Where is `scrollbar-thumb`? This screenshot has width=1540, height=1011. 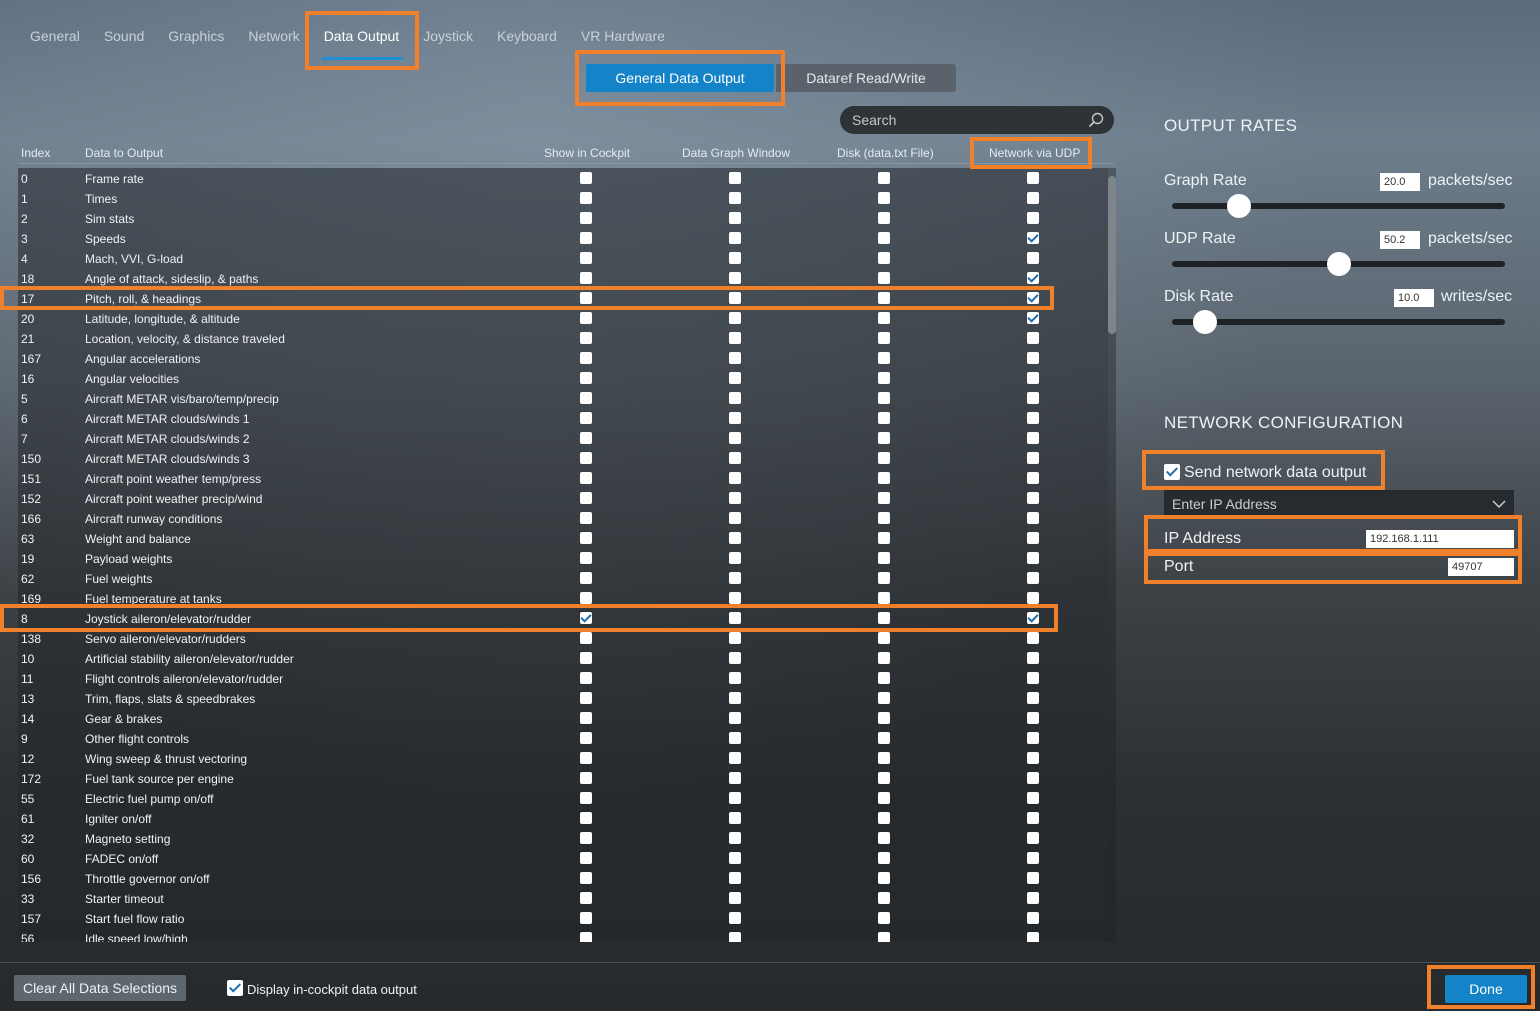 scrollbar-thumb is located at coordinates (1112, 255).